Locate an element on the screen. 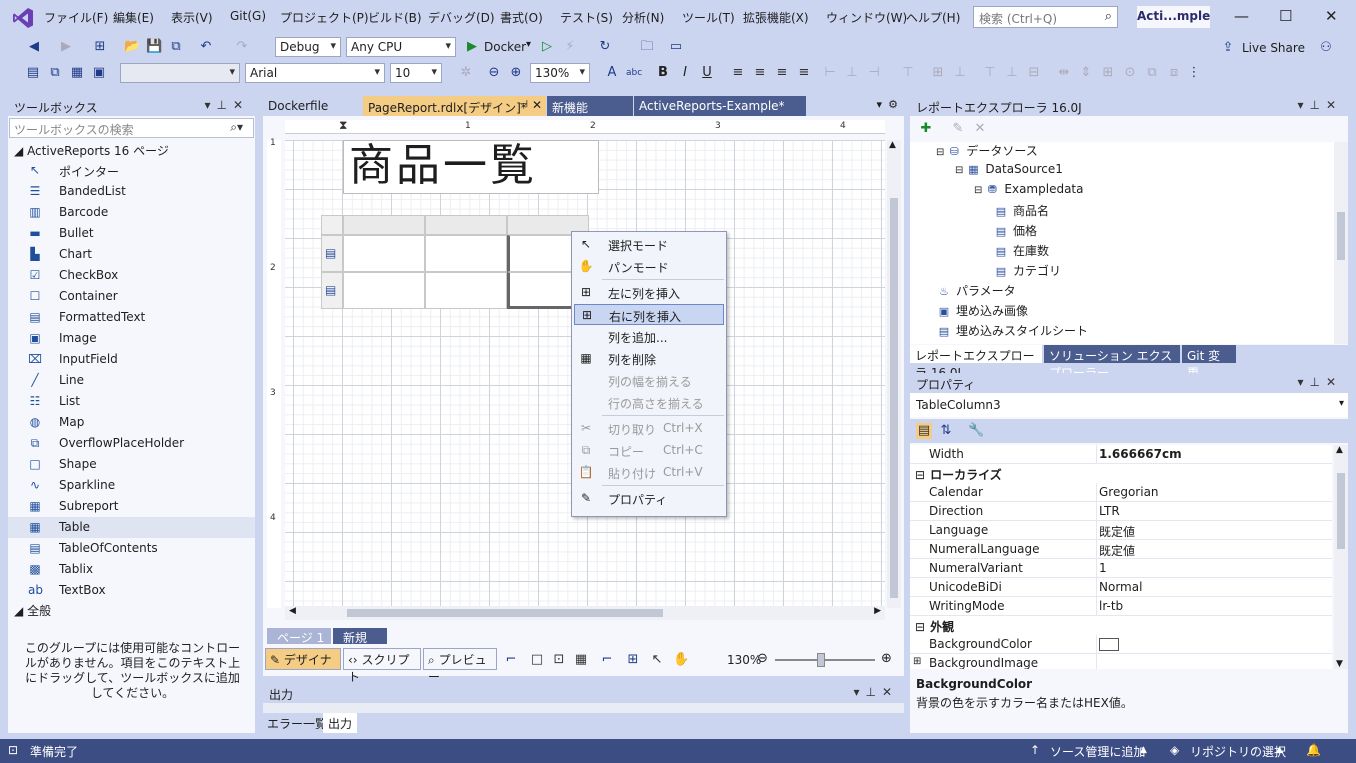  context-menu-item: 行の高さを揃える is located at coordinates (649, 402).